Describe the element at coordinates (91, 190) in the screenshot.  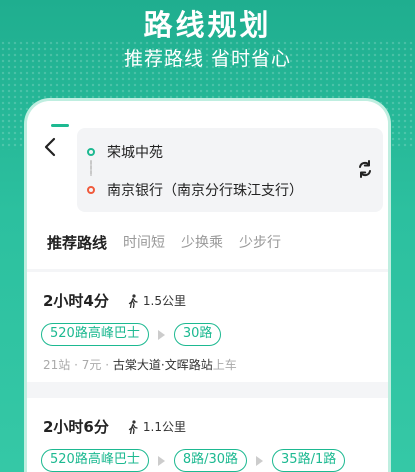
I see `destination-dot-icon` at that location.